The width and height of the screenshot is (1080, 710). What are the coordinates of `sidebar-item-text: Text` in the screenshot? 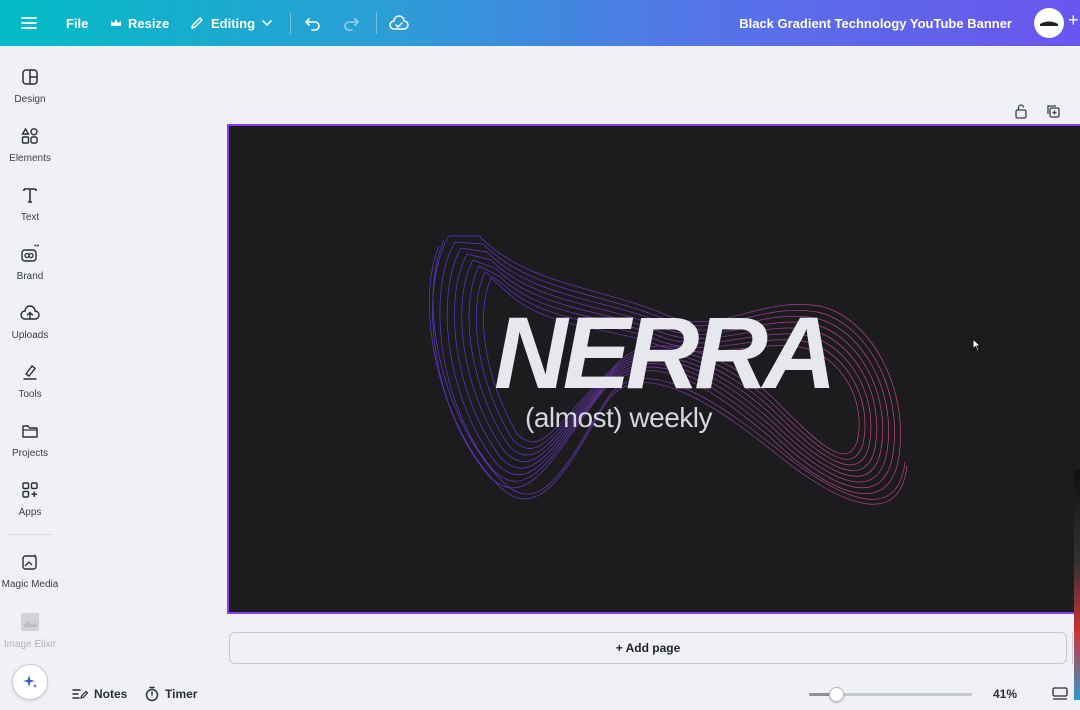 It's located at (30, 212).